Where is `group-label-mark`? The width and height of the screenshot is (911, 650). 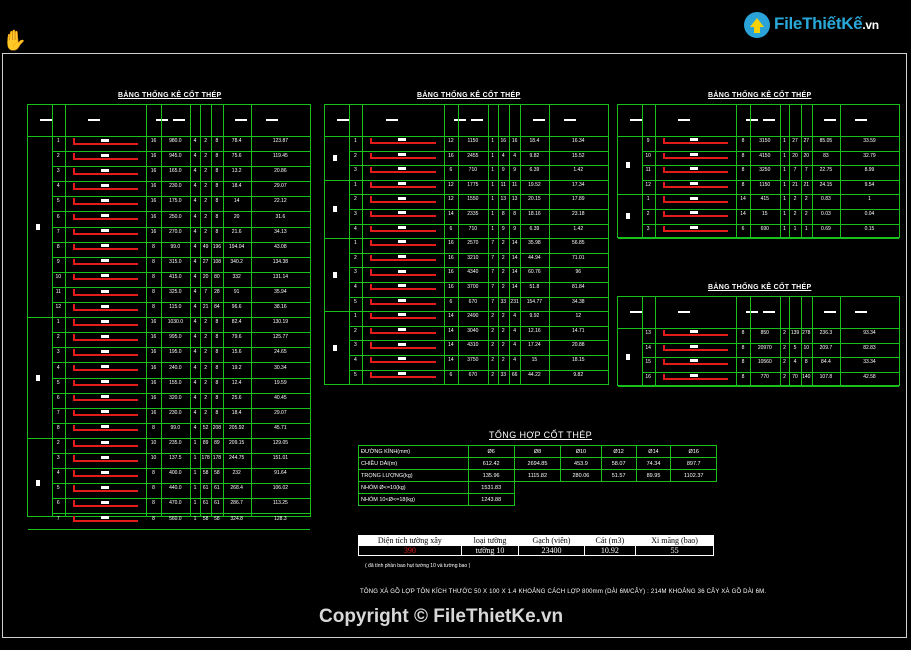
group-label-mark is located at coordinates (628, 357).